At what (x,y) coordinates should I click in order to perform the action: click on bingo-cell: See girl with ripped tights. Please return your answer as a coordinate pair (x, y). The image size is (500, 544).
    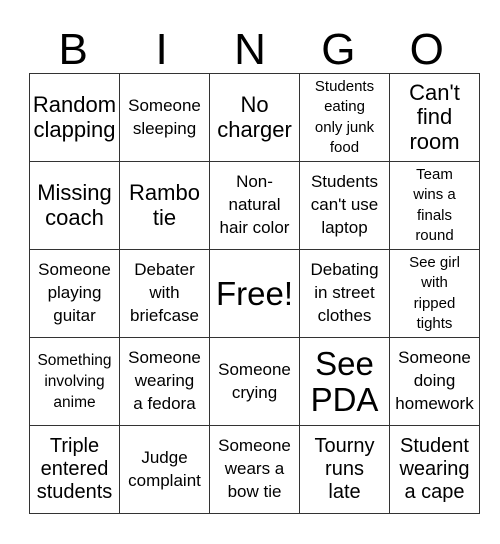
    Looking at the image, I should click on (434, 293).